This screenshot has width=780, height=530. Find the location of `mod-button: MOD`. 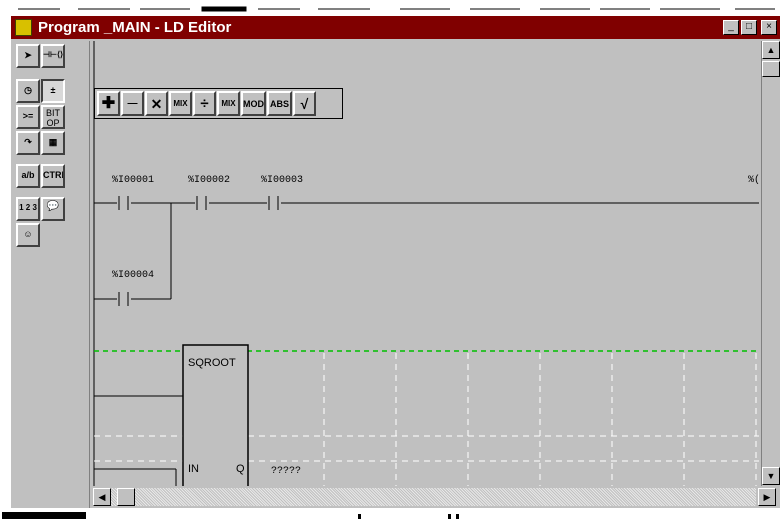

mod-button: MOD is located at coordinates (253, 103).